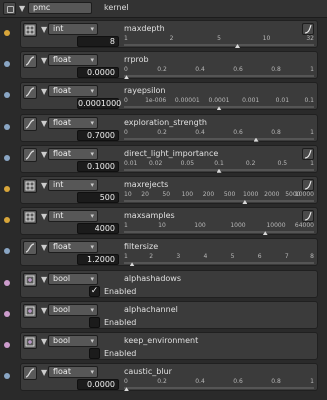 Image resolution: width=327 pixels, height=400 pixels. What do you see at coordinates (94, 291) in the screenshot?
I see `enabled-checkbox: ✓` at bounding box center [94, 291].